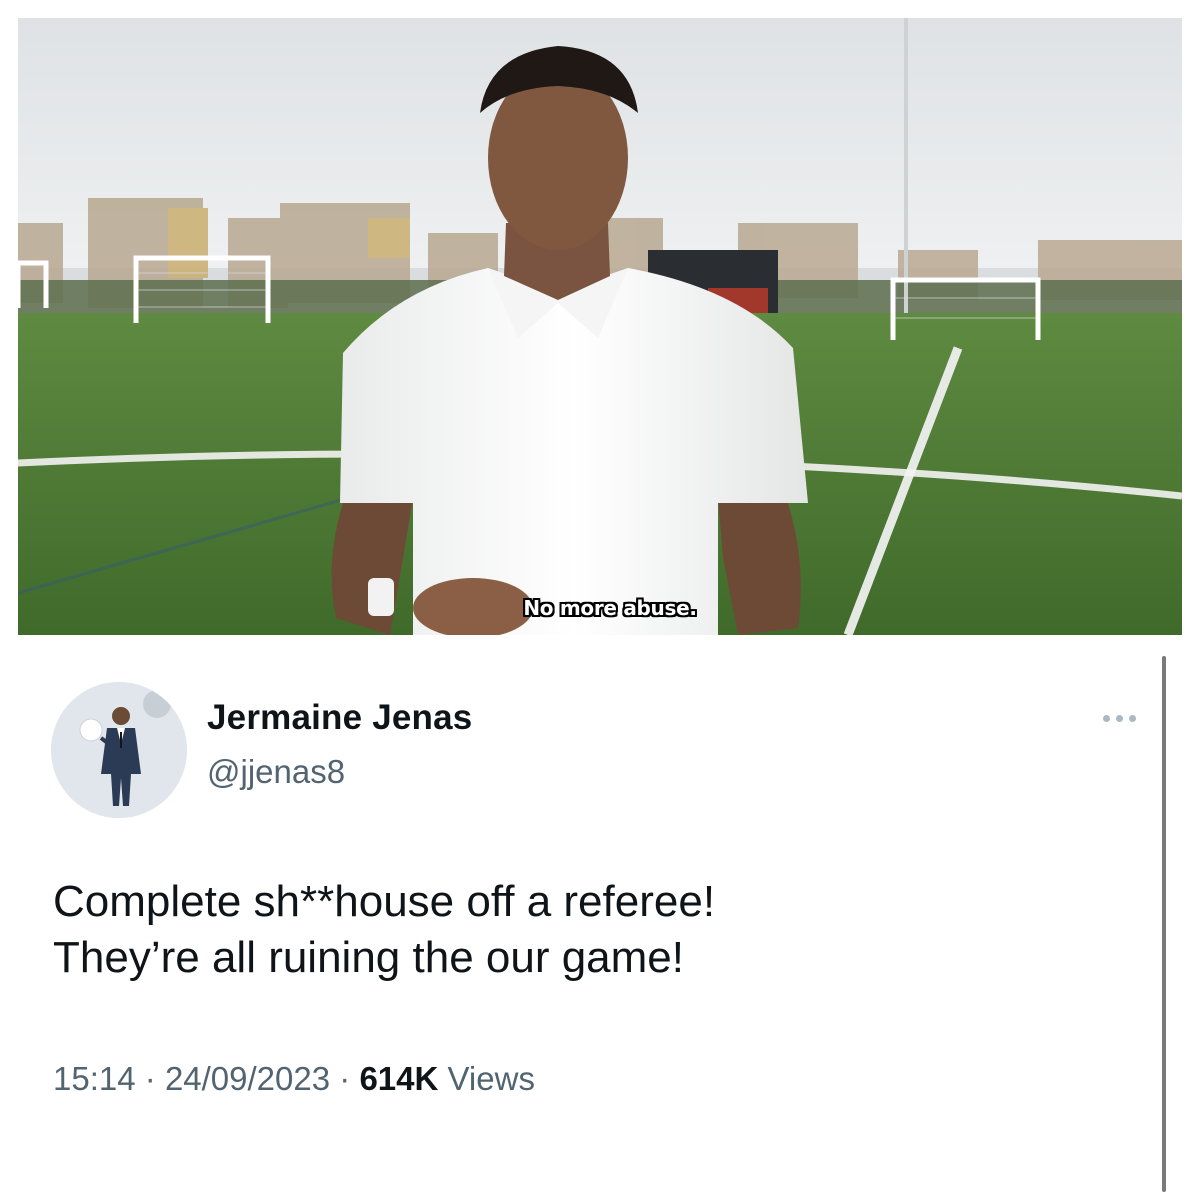 This screenshot has width=1200, height=1200. I want to click on avatar, so click(119, 750).